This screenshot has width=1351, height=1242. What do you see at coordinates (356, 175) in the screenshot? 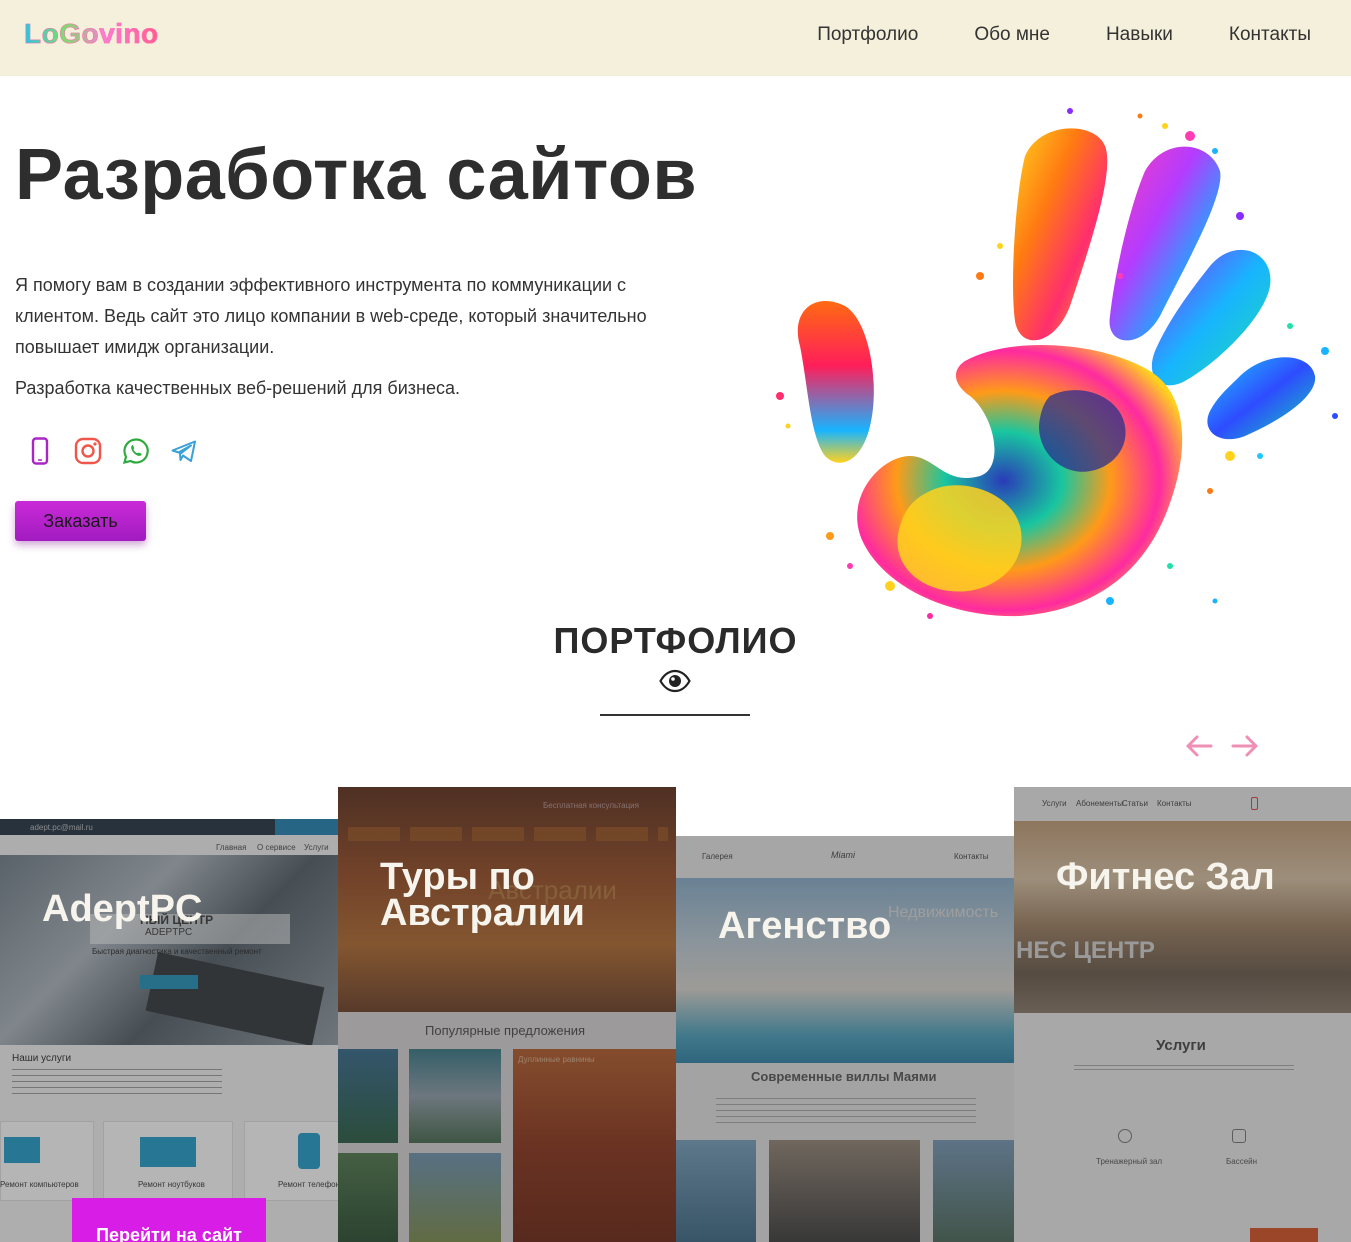
I see `hero-title: Разработка сайтов` at bounding box center [356, 175].